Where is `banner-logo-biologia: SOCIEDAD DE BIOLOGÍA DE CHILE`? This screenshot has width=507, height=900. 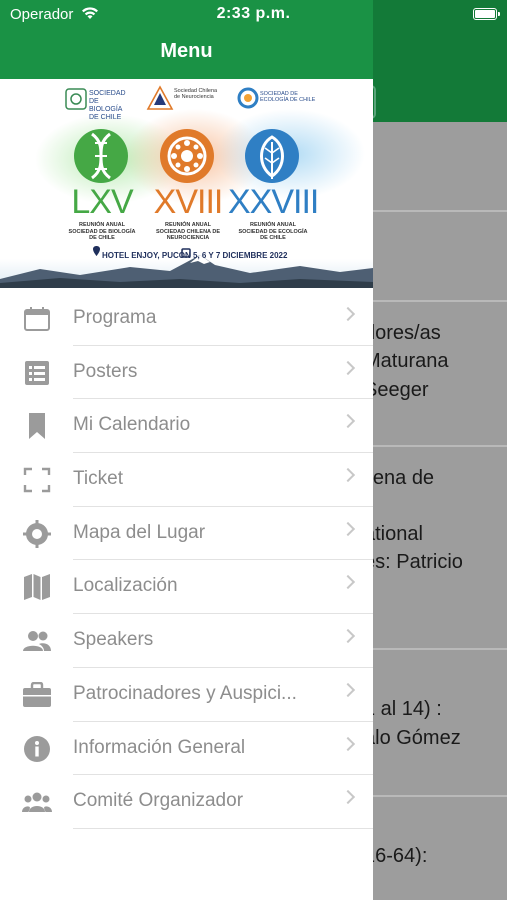 banner-logo-biologia: SOCIEDAD DE BIOLOGÍA DE CHILE is located at coordinates (107, 105).